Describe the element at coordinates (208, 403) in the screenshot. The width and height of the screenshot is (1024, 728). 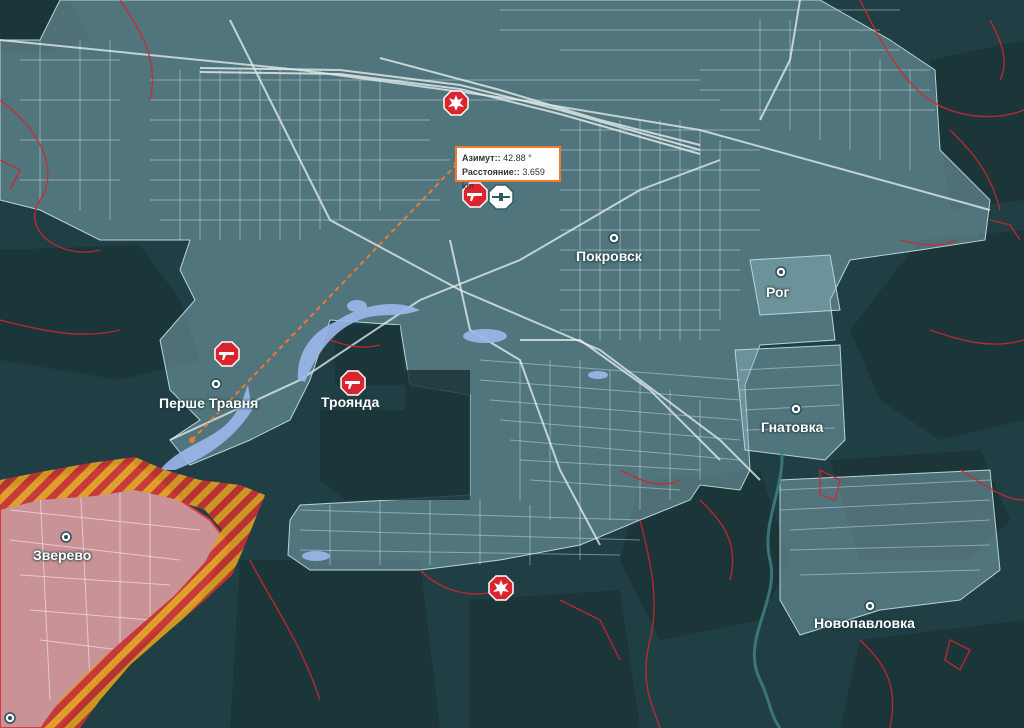
I see `town-label-pershe-travnya: Перше Травня` at that location.